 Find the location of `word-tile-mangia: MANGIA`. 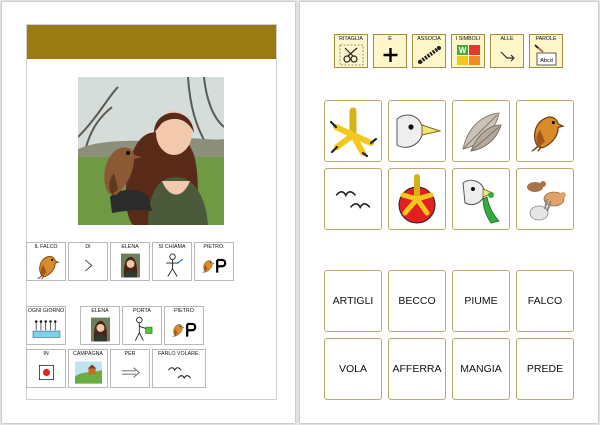

word-tile-mangia: MANGIA is located at coordinates (481, 369).